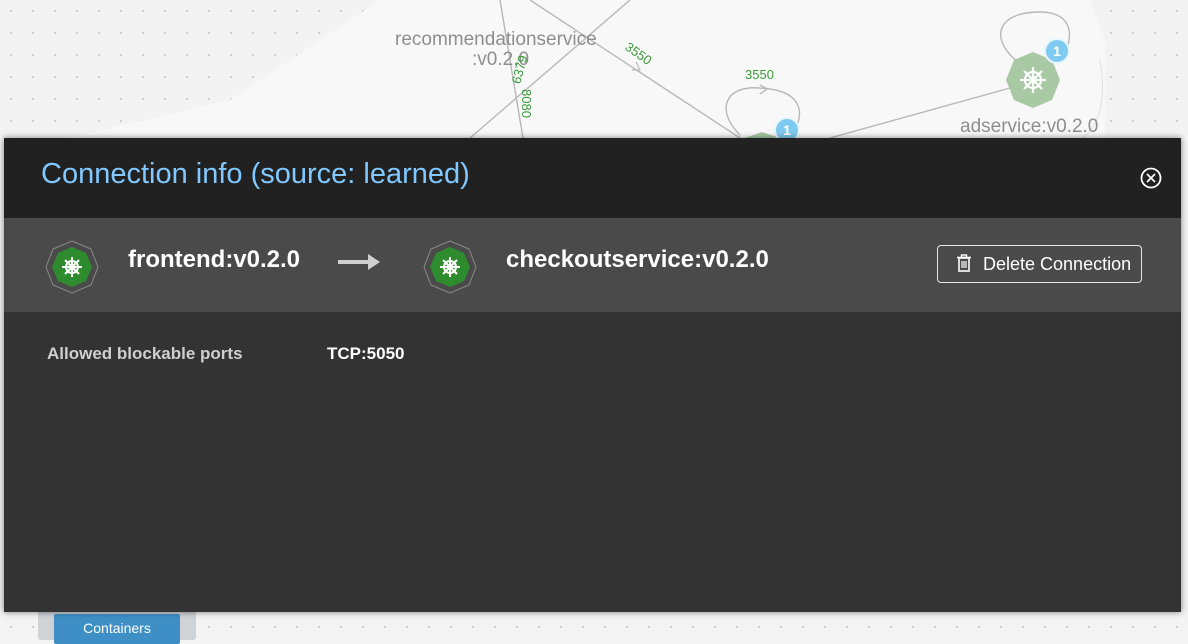 This screenshot has height=644, width=1188. I want to click on arrow-right-icon, so click(359, 262).